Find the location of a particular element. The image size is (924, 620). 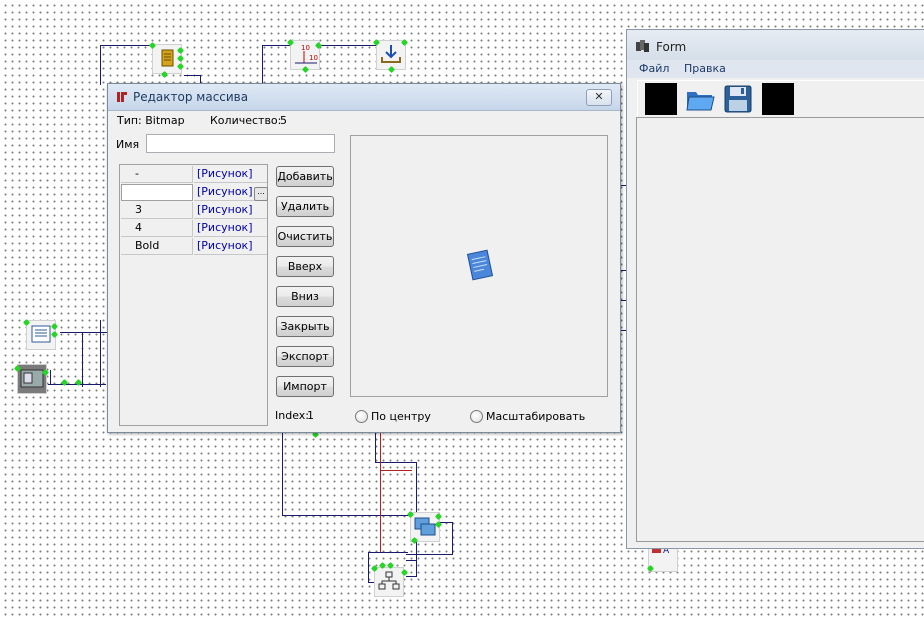

form-menubar: Файл Правка is located at coordinates (775, 69).